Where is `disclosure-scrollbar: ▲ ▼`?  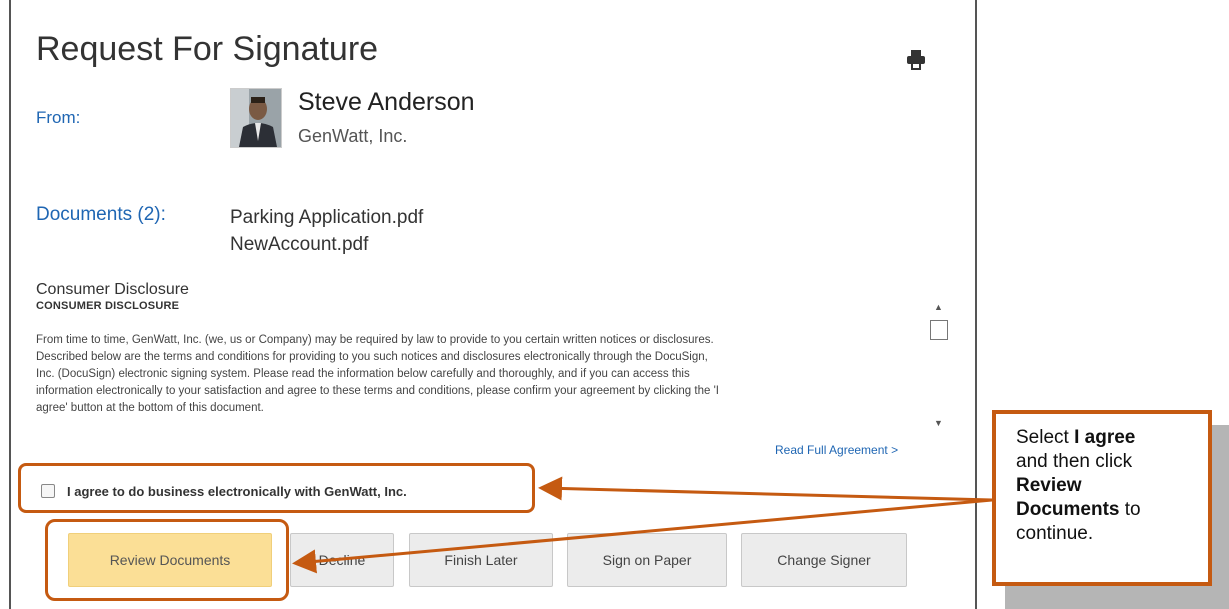 disclosure-scrollbar: ▲ ▼ is located at coordinates (939, 366).